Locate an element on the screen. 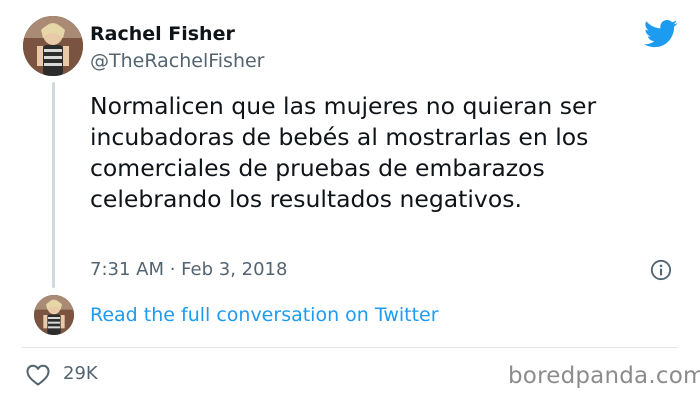 Image resolution: width=700 pixels, height=400 pixels. thread-connector-line is located at coordinates (53, 185).